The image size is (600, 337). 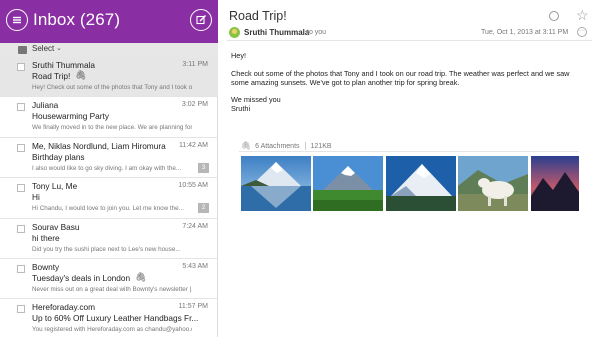 I want to click on attachments-size: 121KB, so click(x=321, y=146).